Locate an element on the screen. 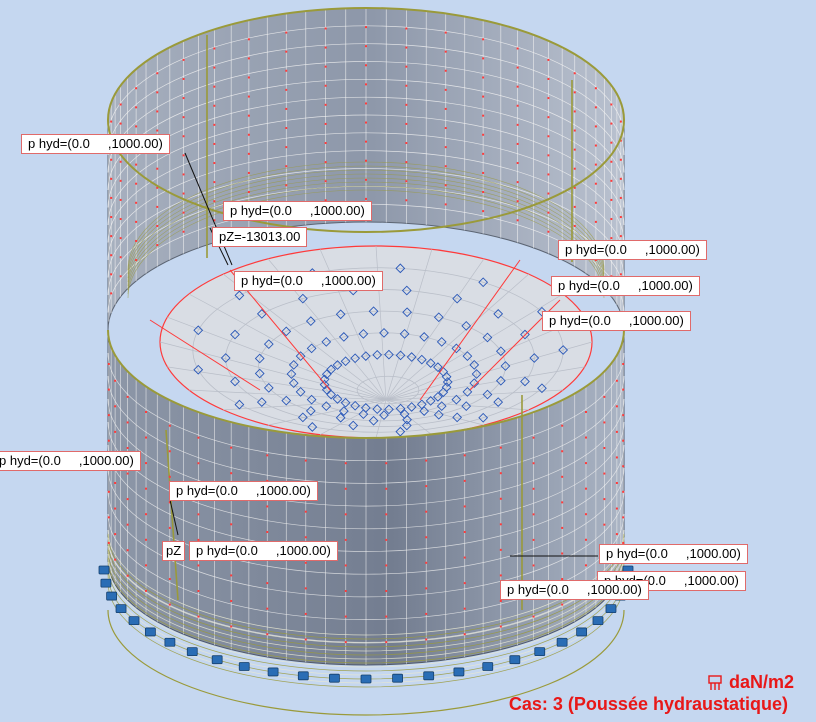 The width and height of the screenshot is (816, 722). unit-text: daN/m2 is located at coordinates (761, 682).